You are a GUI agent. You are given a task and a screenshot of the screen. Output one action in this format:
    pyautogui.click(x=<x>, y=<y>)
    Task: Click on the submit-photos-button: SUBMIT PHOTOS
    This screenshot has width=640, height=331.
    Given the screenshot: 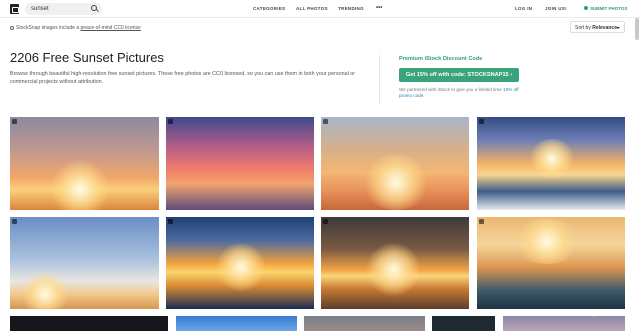 What is the action you would take?
    pyautogui.click(x=605, y=8)
    